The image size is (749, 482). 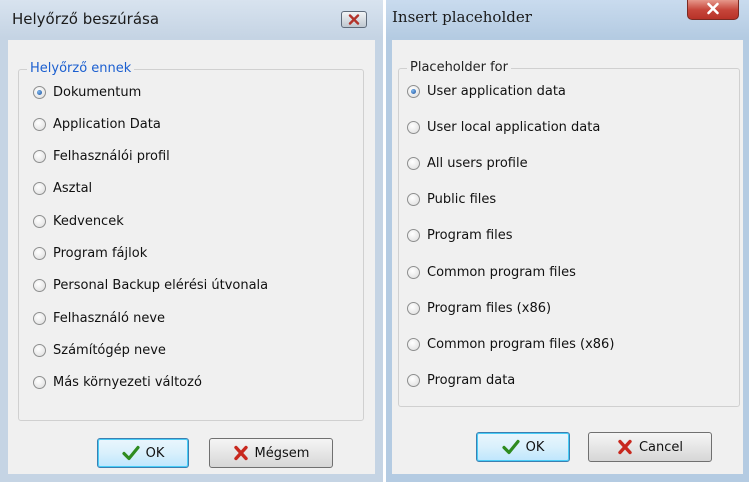 I want to click on cancel-label: Mégsem, so click(x=282, y=453).